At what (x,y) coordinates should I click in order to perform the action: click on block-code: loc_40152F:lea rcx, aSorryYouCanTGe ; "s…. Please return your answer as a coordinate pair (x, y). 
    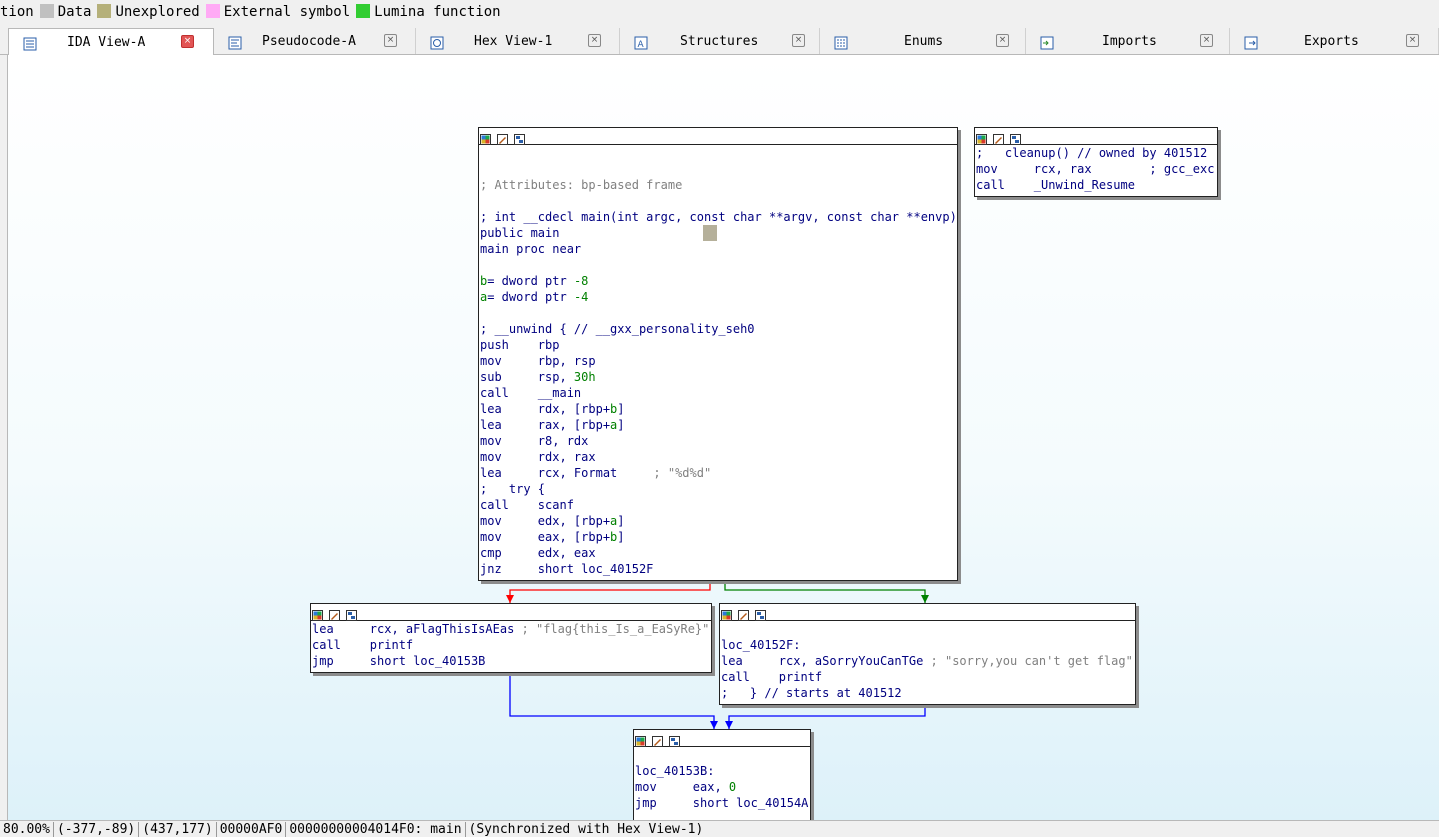
    Looking at the image, I should click on (927, 661).